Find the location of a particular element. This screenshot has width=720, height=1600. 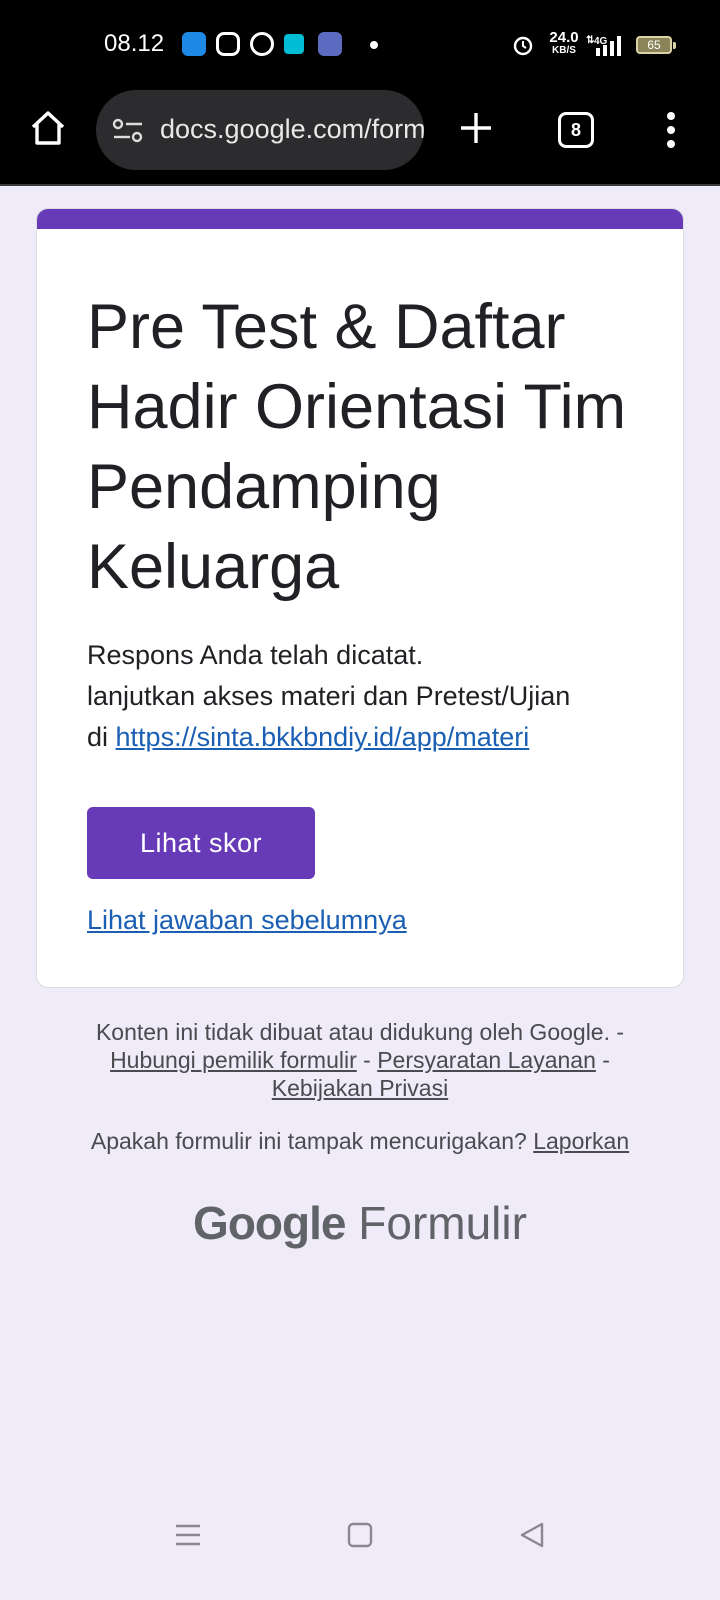

view-score-button: Lihat skor is located at coordinates (201, 843).